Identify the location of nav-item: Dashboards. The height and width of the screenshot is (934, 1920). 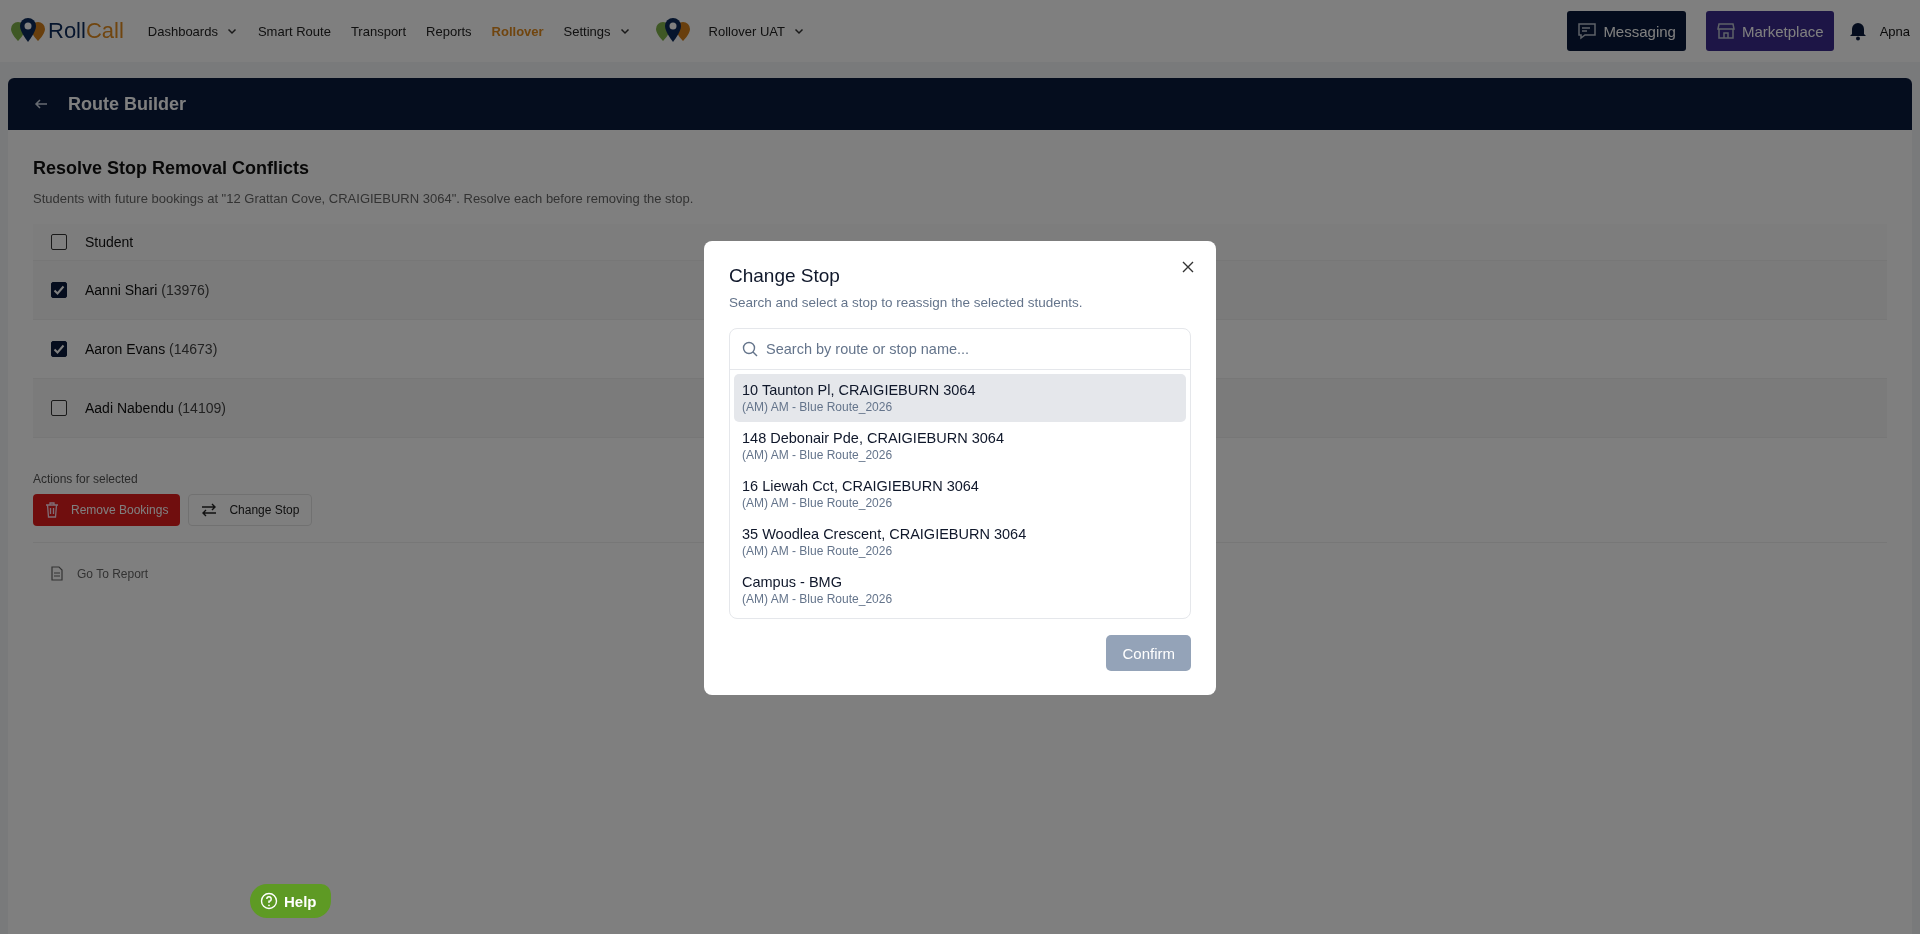
(192, 31).